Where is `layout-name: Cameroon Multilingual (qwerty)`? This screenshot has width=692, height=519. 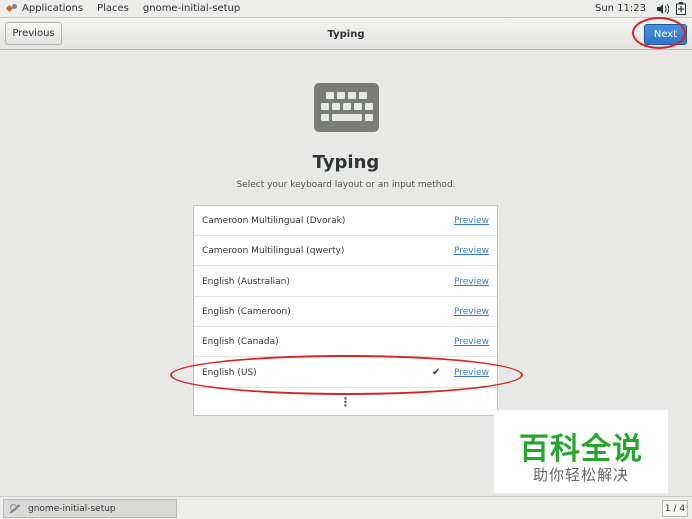 layout-name: Cameroon Multilingual (qwerty) is located at coordinates (273, 250).